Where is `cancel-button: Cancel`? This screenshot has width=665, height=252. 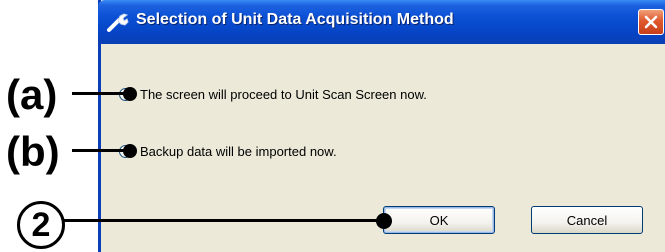 cancel-button: Cancel is located at coordinates (587, 220).